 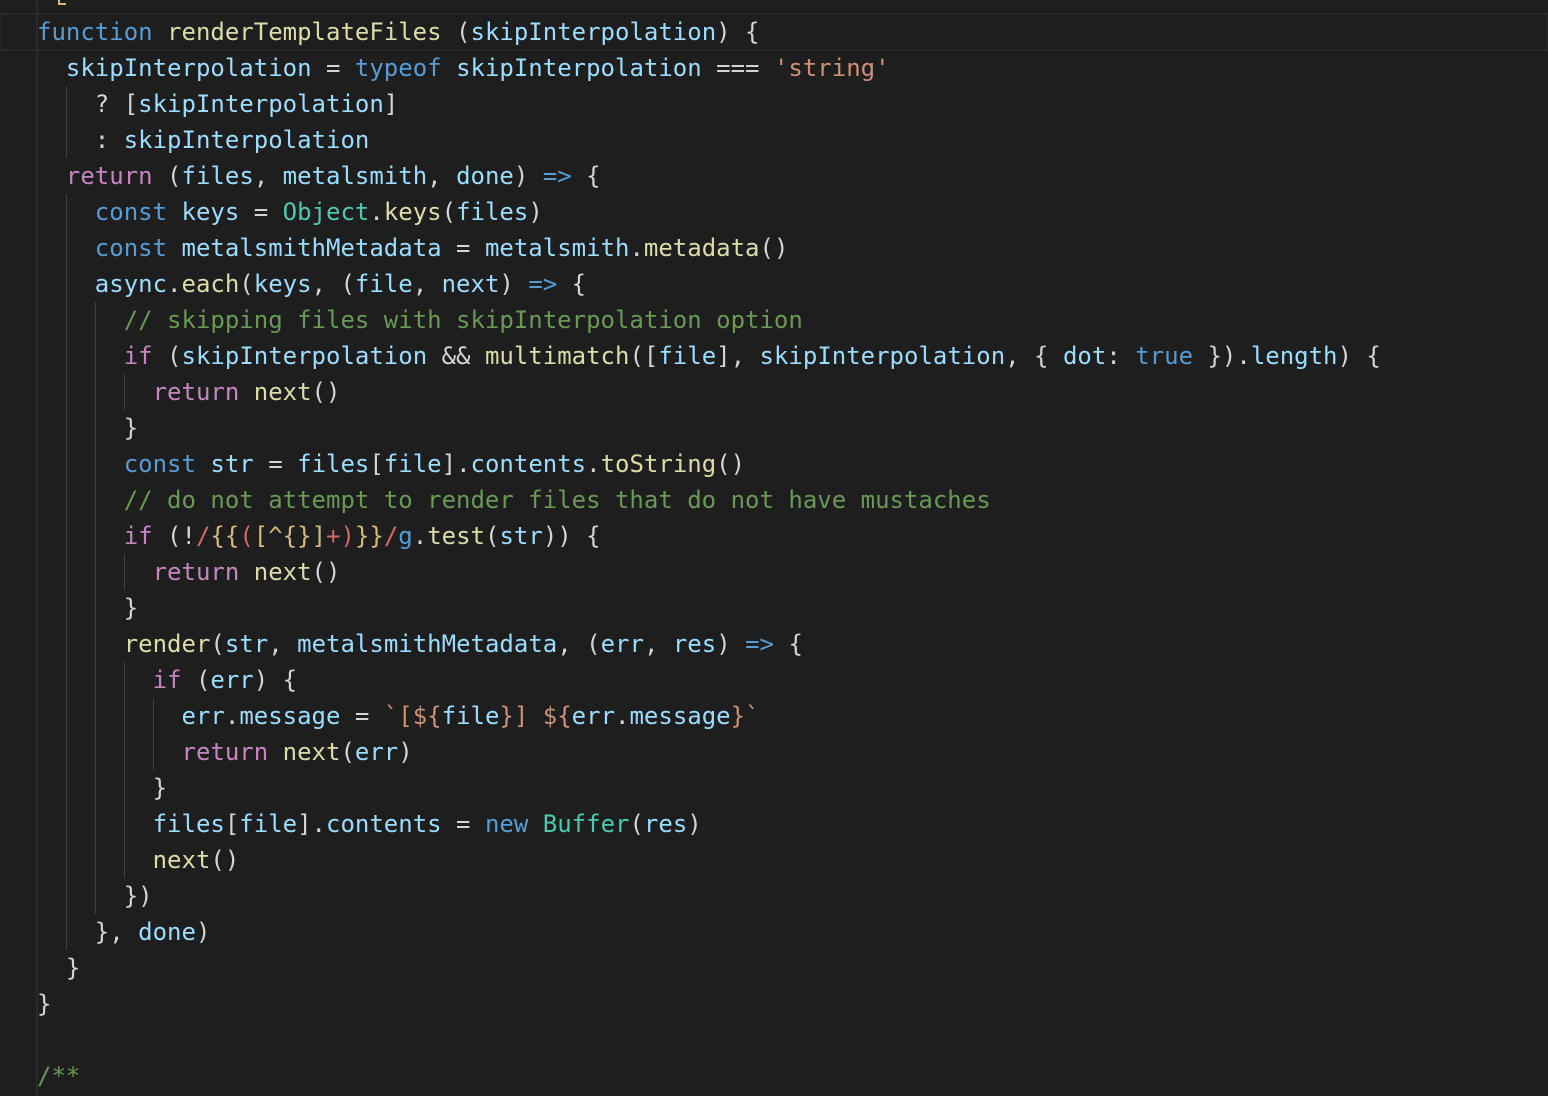 I want to click on code-line: }, done), so click(x=774, y=932).